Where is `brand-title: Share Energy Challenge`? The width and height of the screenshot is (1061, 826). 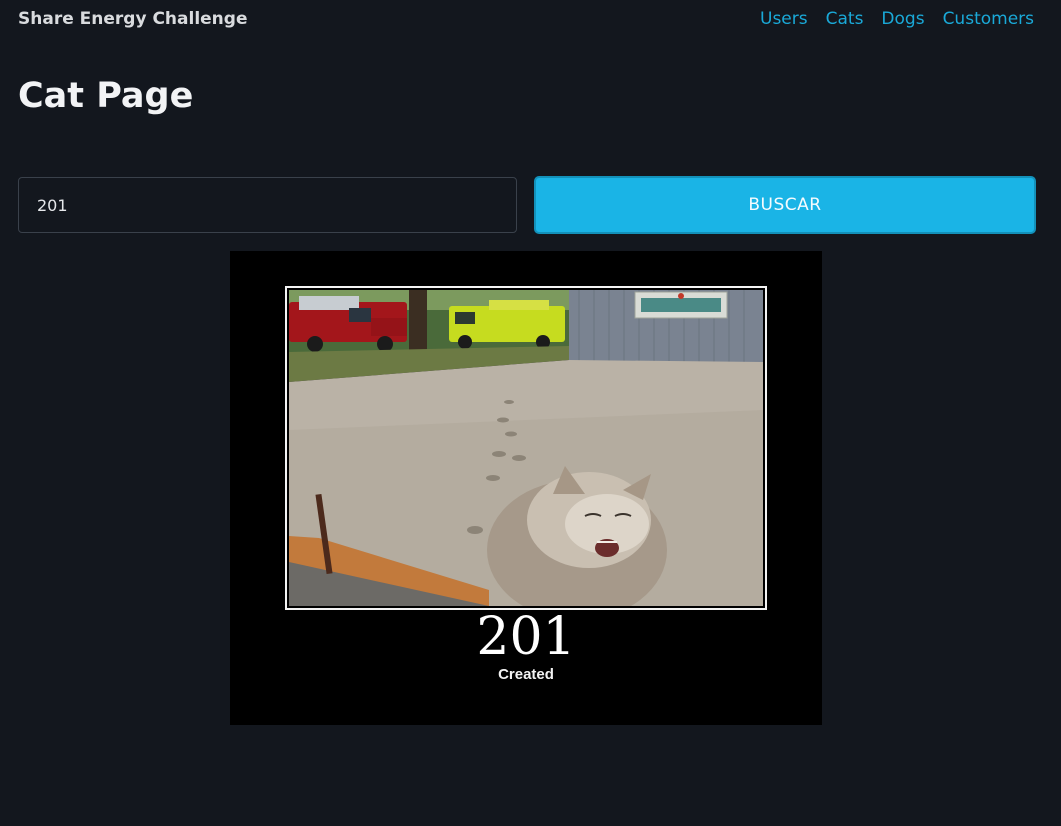
brand-title: Share Energy Challenge is located at coordinates (132, 19).